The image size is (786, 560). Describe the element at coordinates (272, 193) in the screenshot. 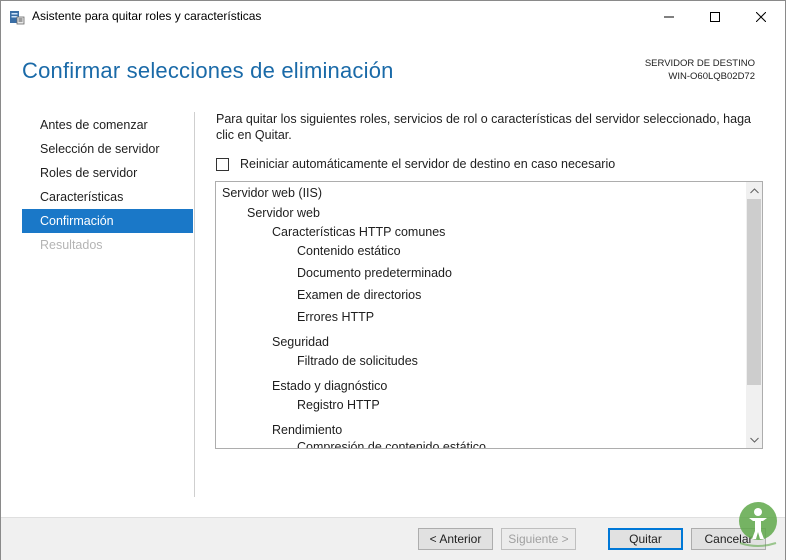

I see `tree-item: Servidor web (IIS)` at that location.